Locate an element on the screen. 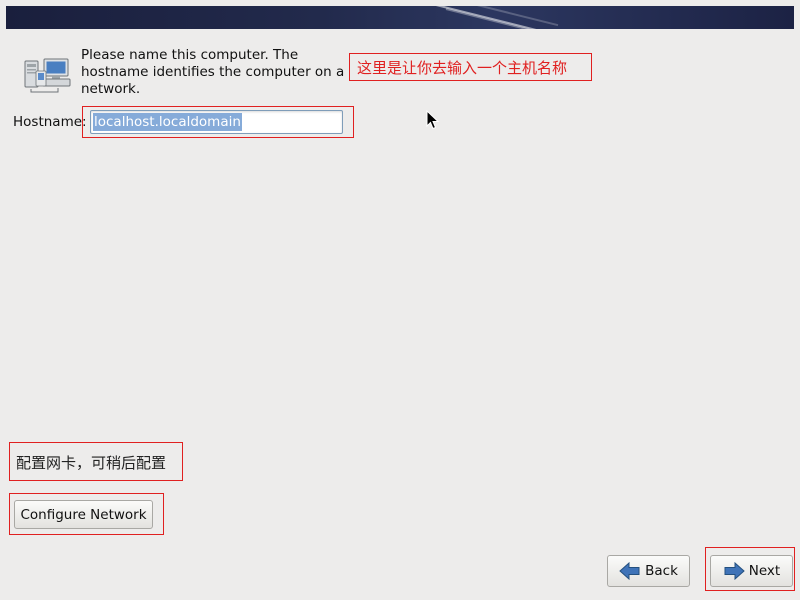 This screenshot has height=600, width=800. hostname-input is located at coordinates (216, 122).